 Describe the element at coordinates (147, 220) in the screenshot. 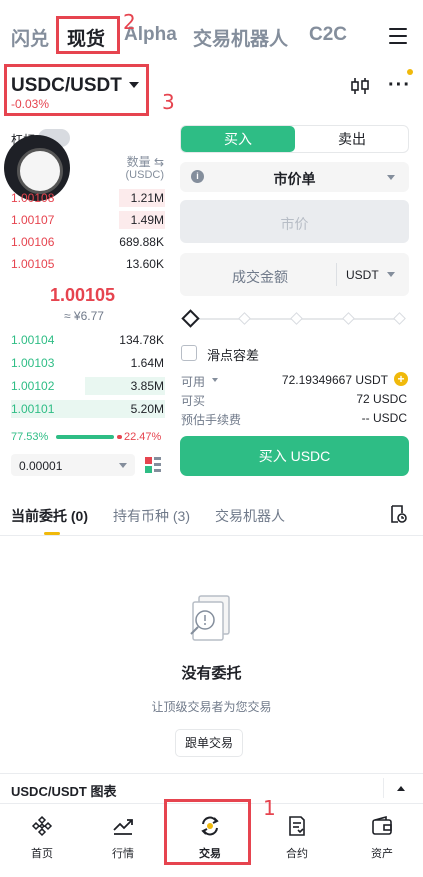

I see `ask-qty: 1.49M` at that location.